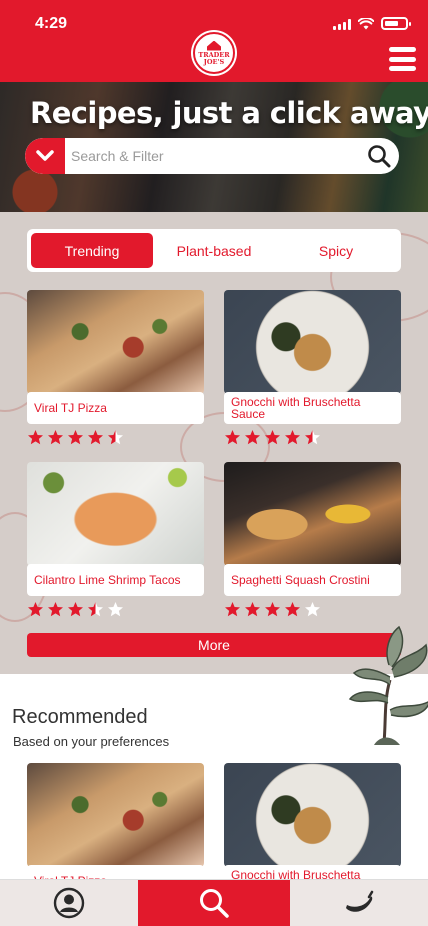 This screenshot has width=428, height=926. I want to click on chevron-down-icon, so click(45, 155).